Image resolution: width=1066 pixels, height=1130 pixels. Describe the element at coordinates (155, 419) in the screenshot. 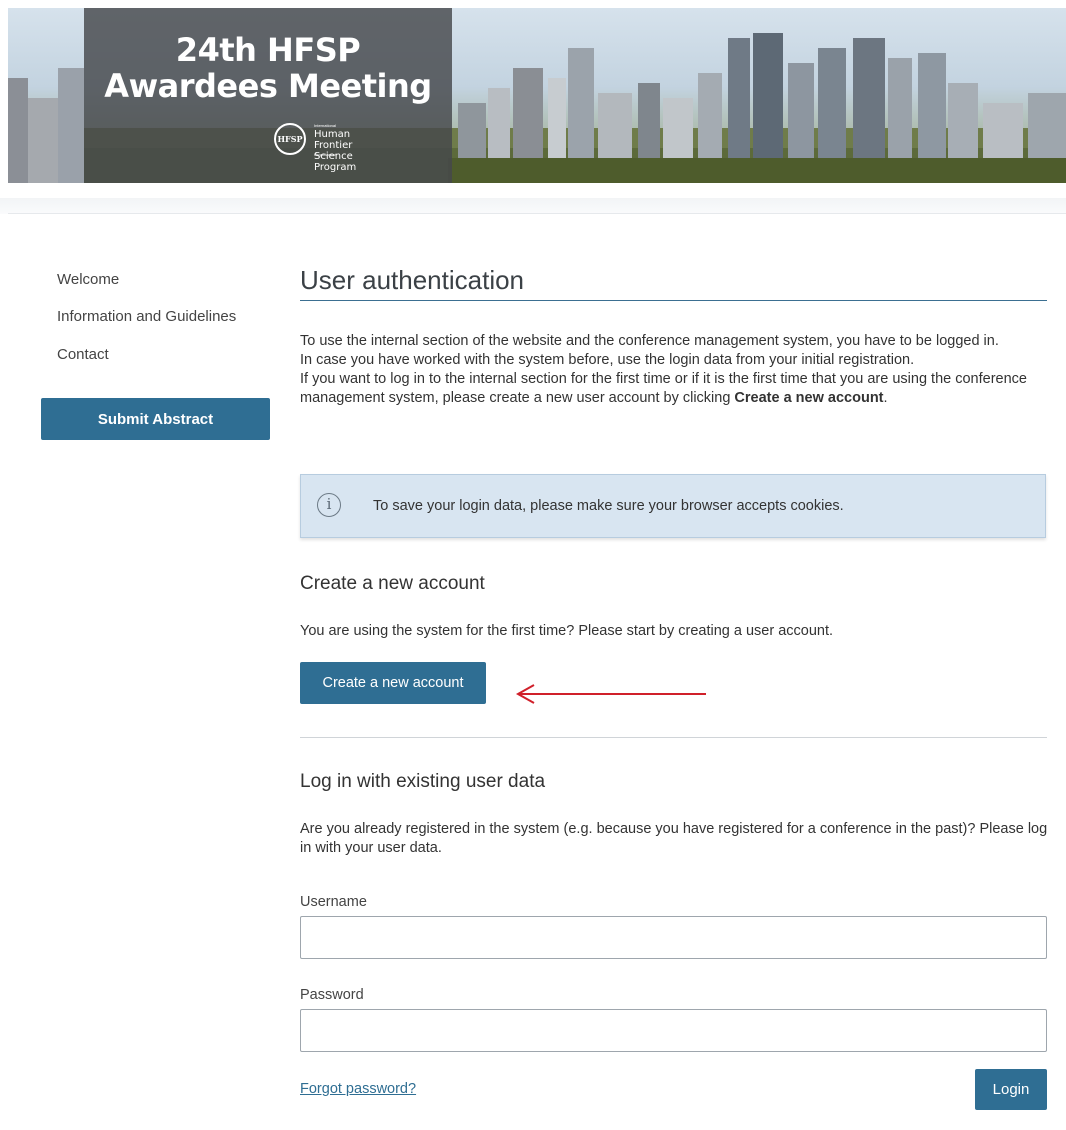

I see `submit-abstract-button: Submit Abstract` at that location.